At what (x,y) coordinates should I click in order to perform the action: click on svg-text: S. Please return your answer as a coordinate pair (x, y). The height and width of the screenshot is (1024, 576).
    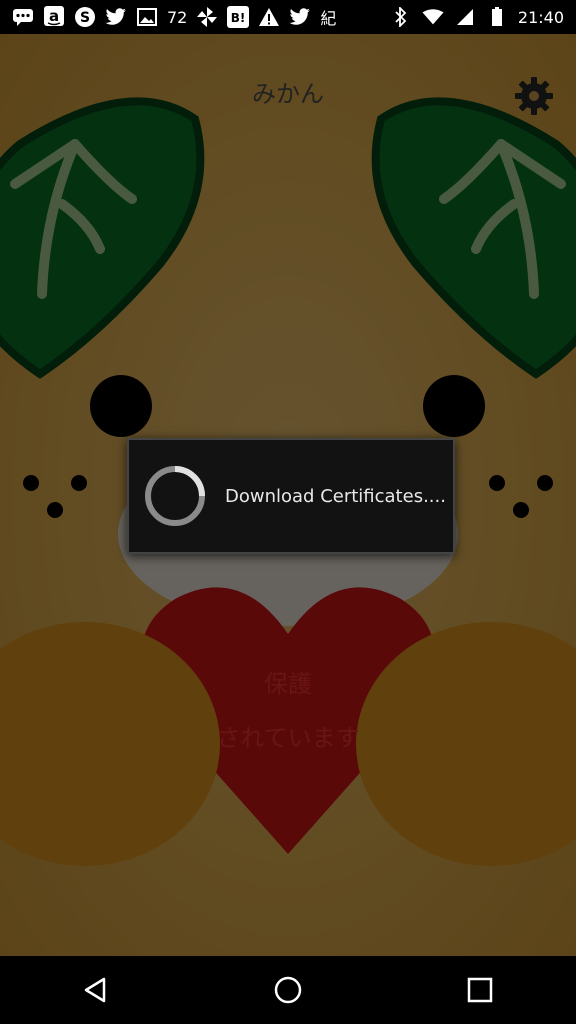
    Looking at the image, I should click on (85, 18).